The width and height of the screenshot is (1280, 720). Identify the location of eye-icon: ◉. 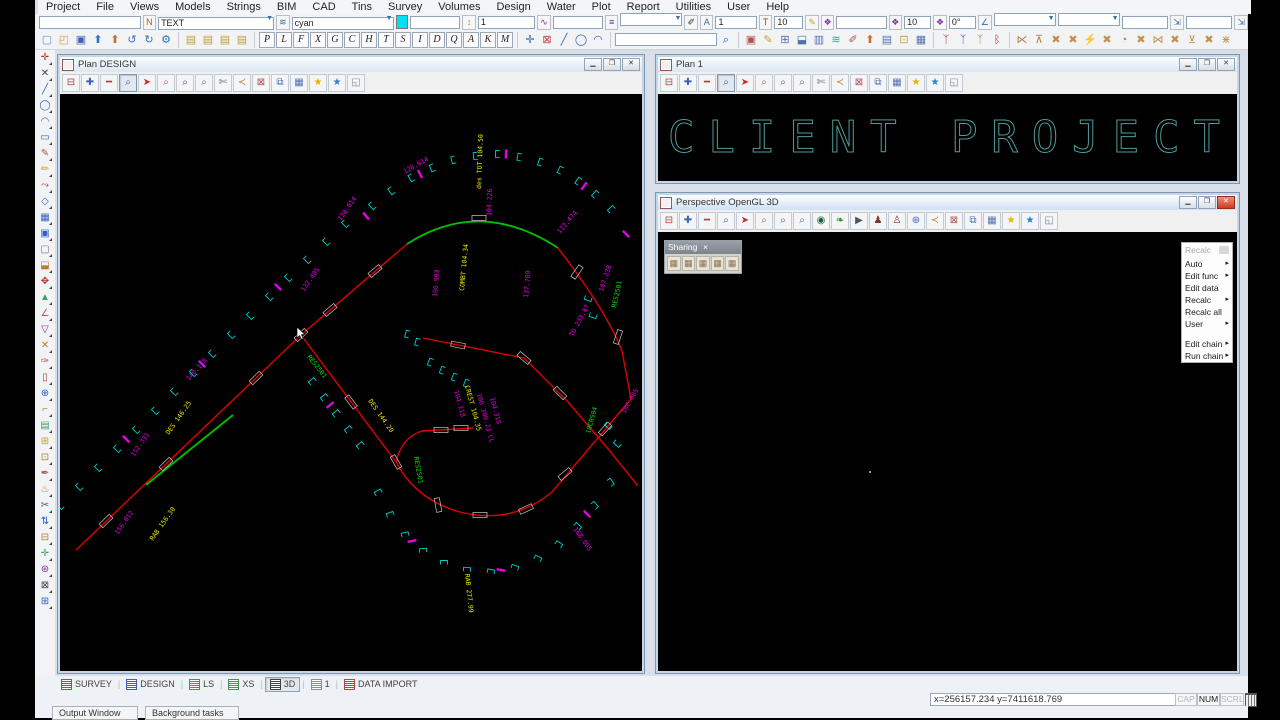
(821, 221).